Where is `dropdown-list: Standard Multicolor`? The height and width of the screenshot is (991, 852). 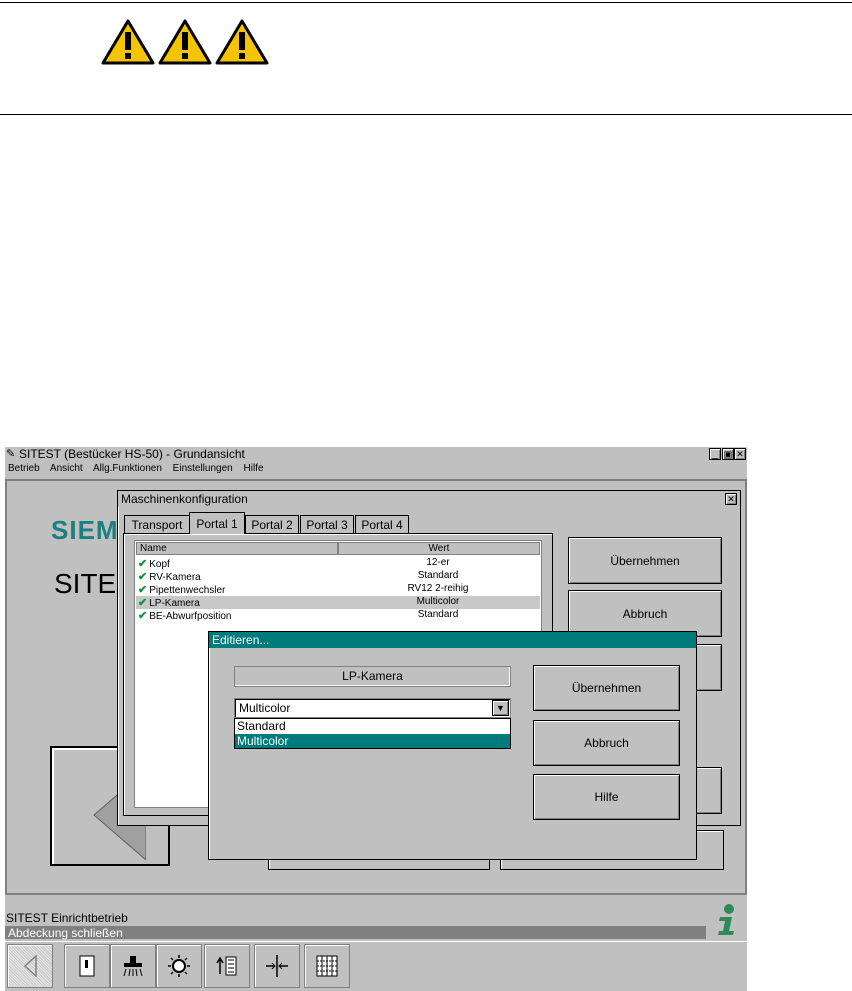 dropdown-list: Standard Multicolor is located at coordinates (372, 733).